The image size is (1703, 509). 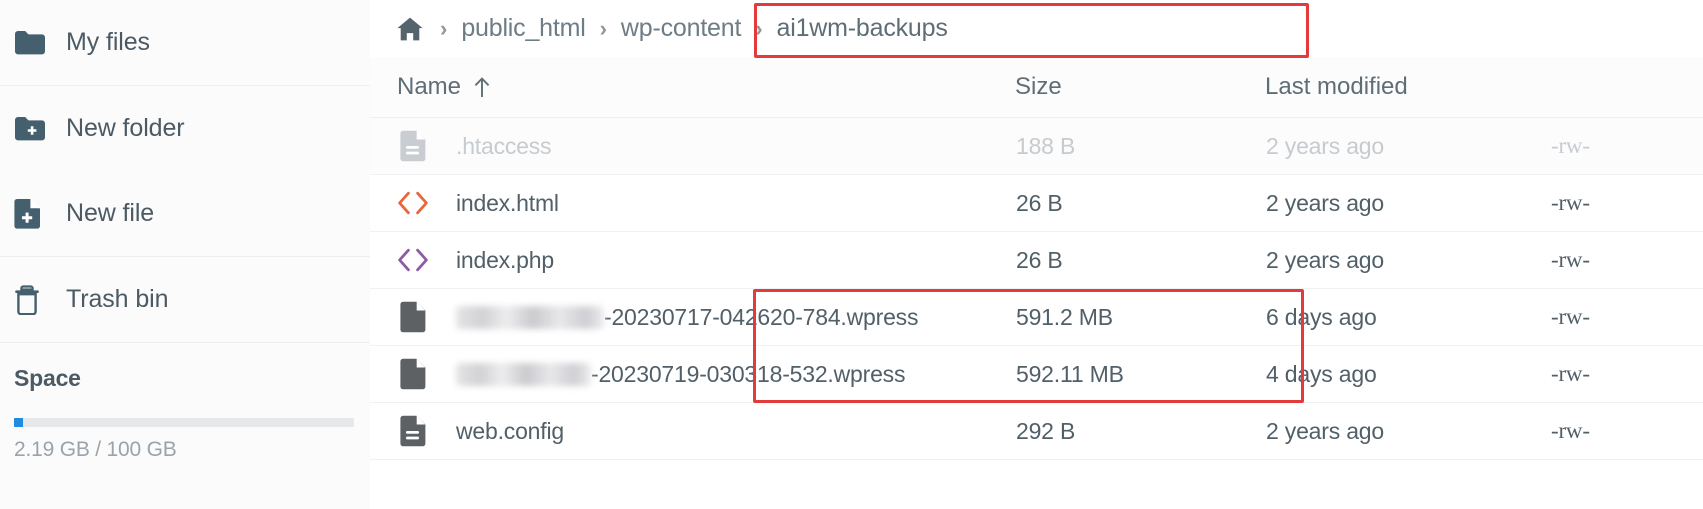 I want to click on folder-icon, so click(x=34, y=43).